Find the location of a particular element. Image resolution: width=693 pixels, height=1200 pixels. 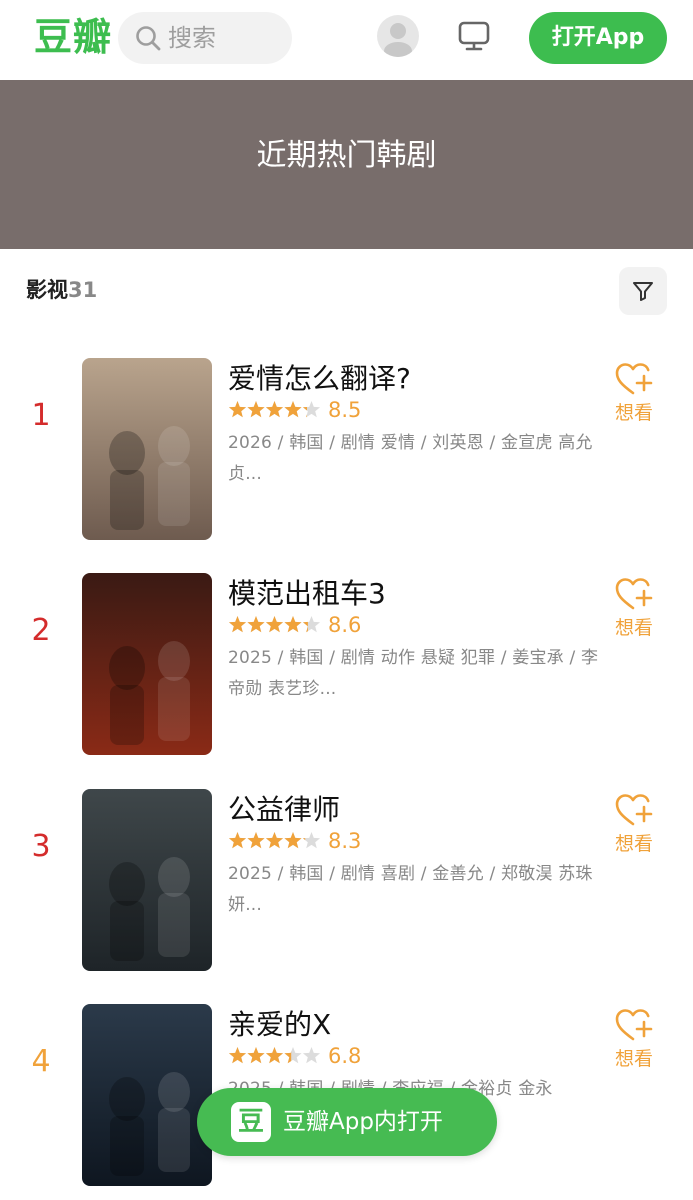

search-placeholder: 搜索 is located at coordinates (192, 38).